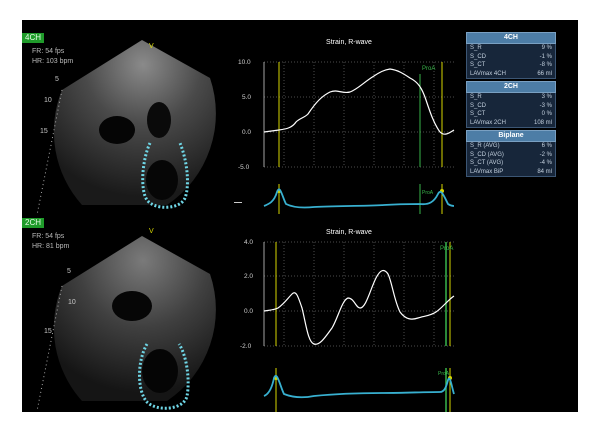 The width and height of the screenshot is (600, 431). Describe the element at coordinates (33, 38) in the screenshot. I see `view-tag: 4CH` at that location.